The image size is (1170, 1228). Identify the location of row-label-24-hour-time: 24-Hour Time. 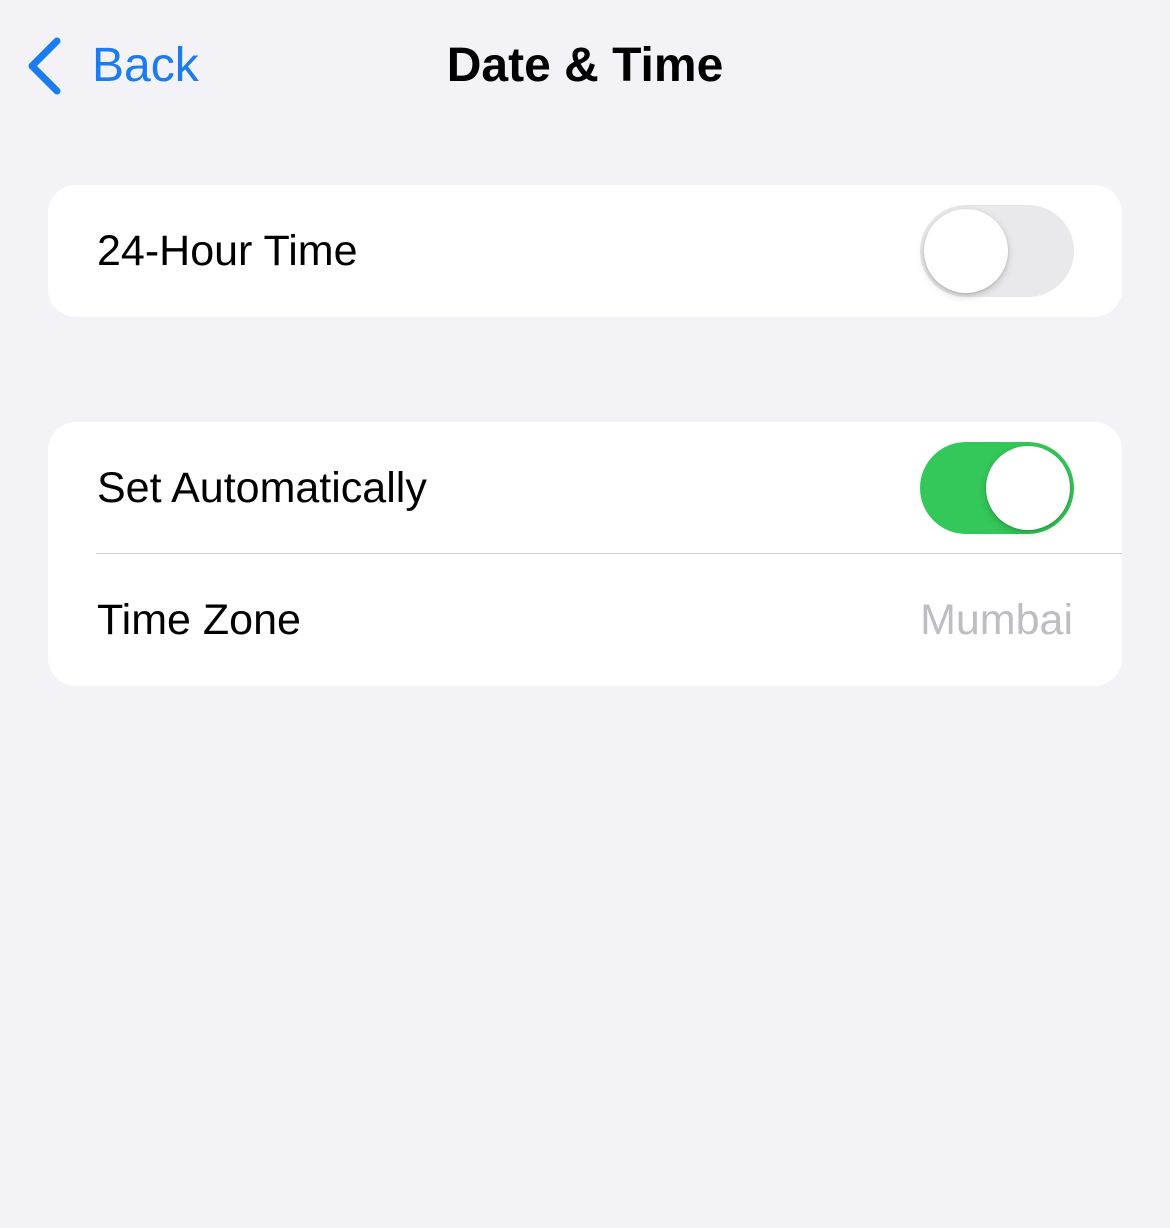
(227, 251).